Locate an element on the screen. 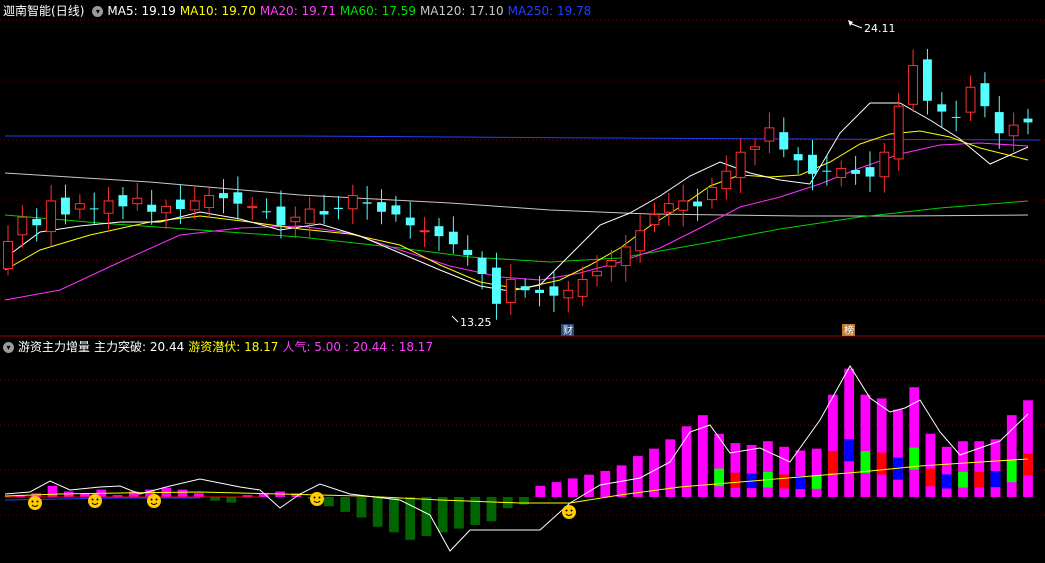  bang-label: 榜 is located at coordinates (849, 330).